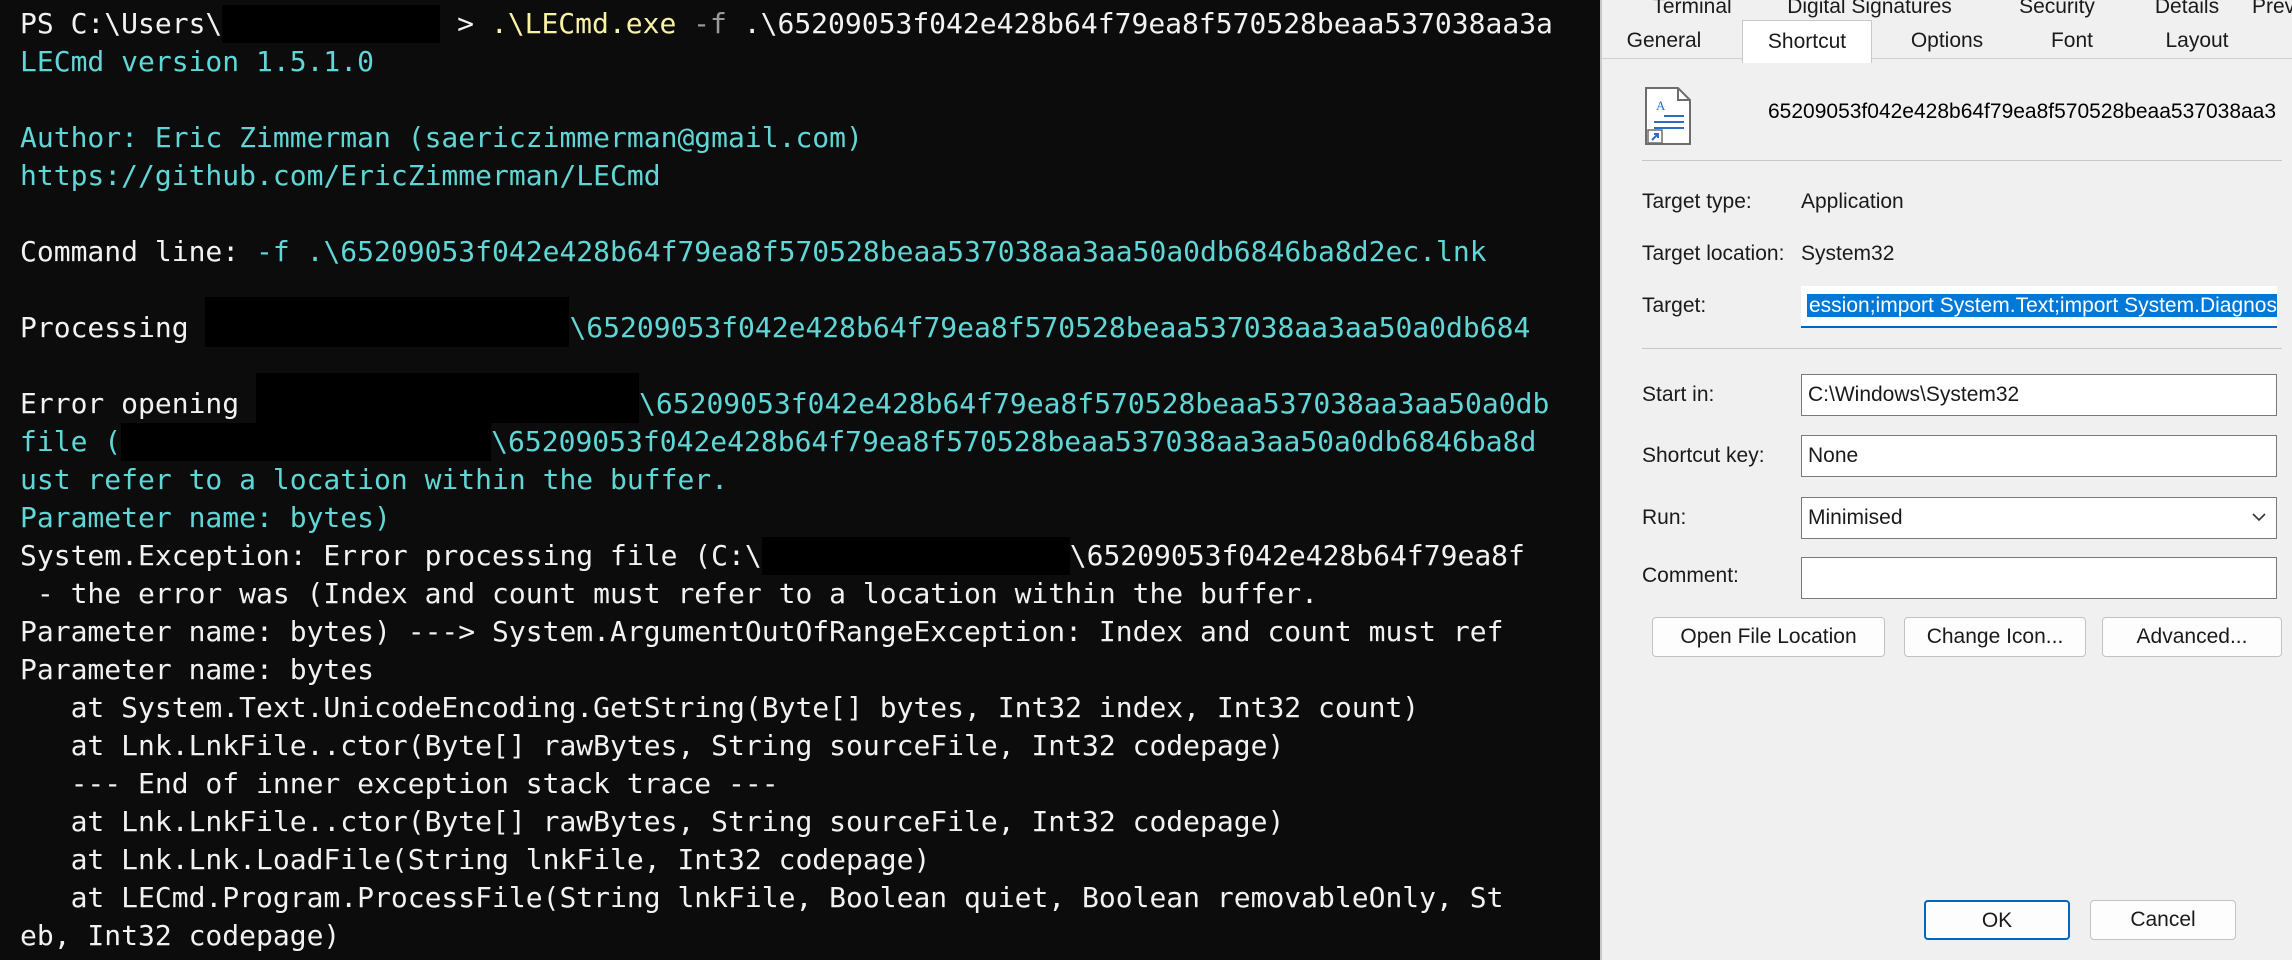 The width and height of the screenshot is (2292, 960). What do you see at coordinates (1664, 41) in the screenshot?
I see `tab-general: General` at bounding box center [1664, 41].